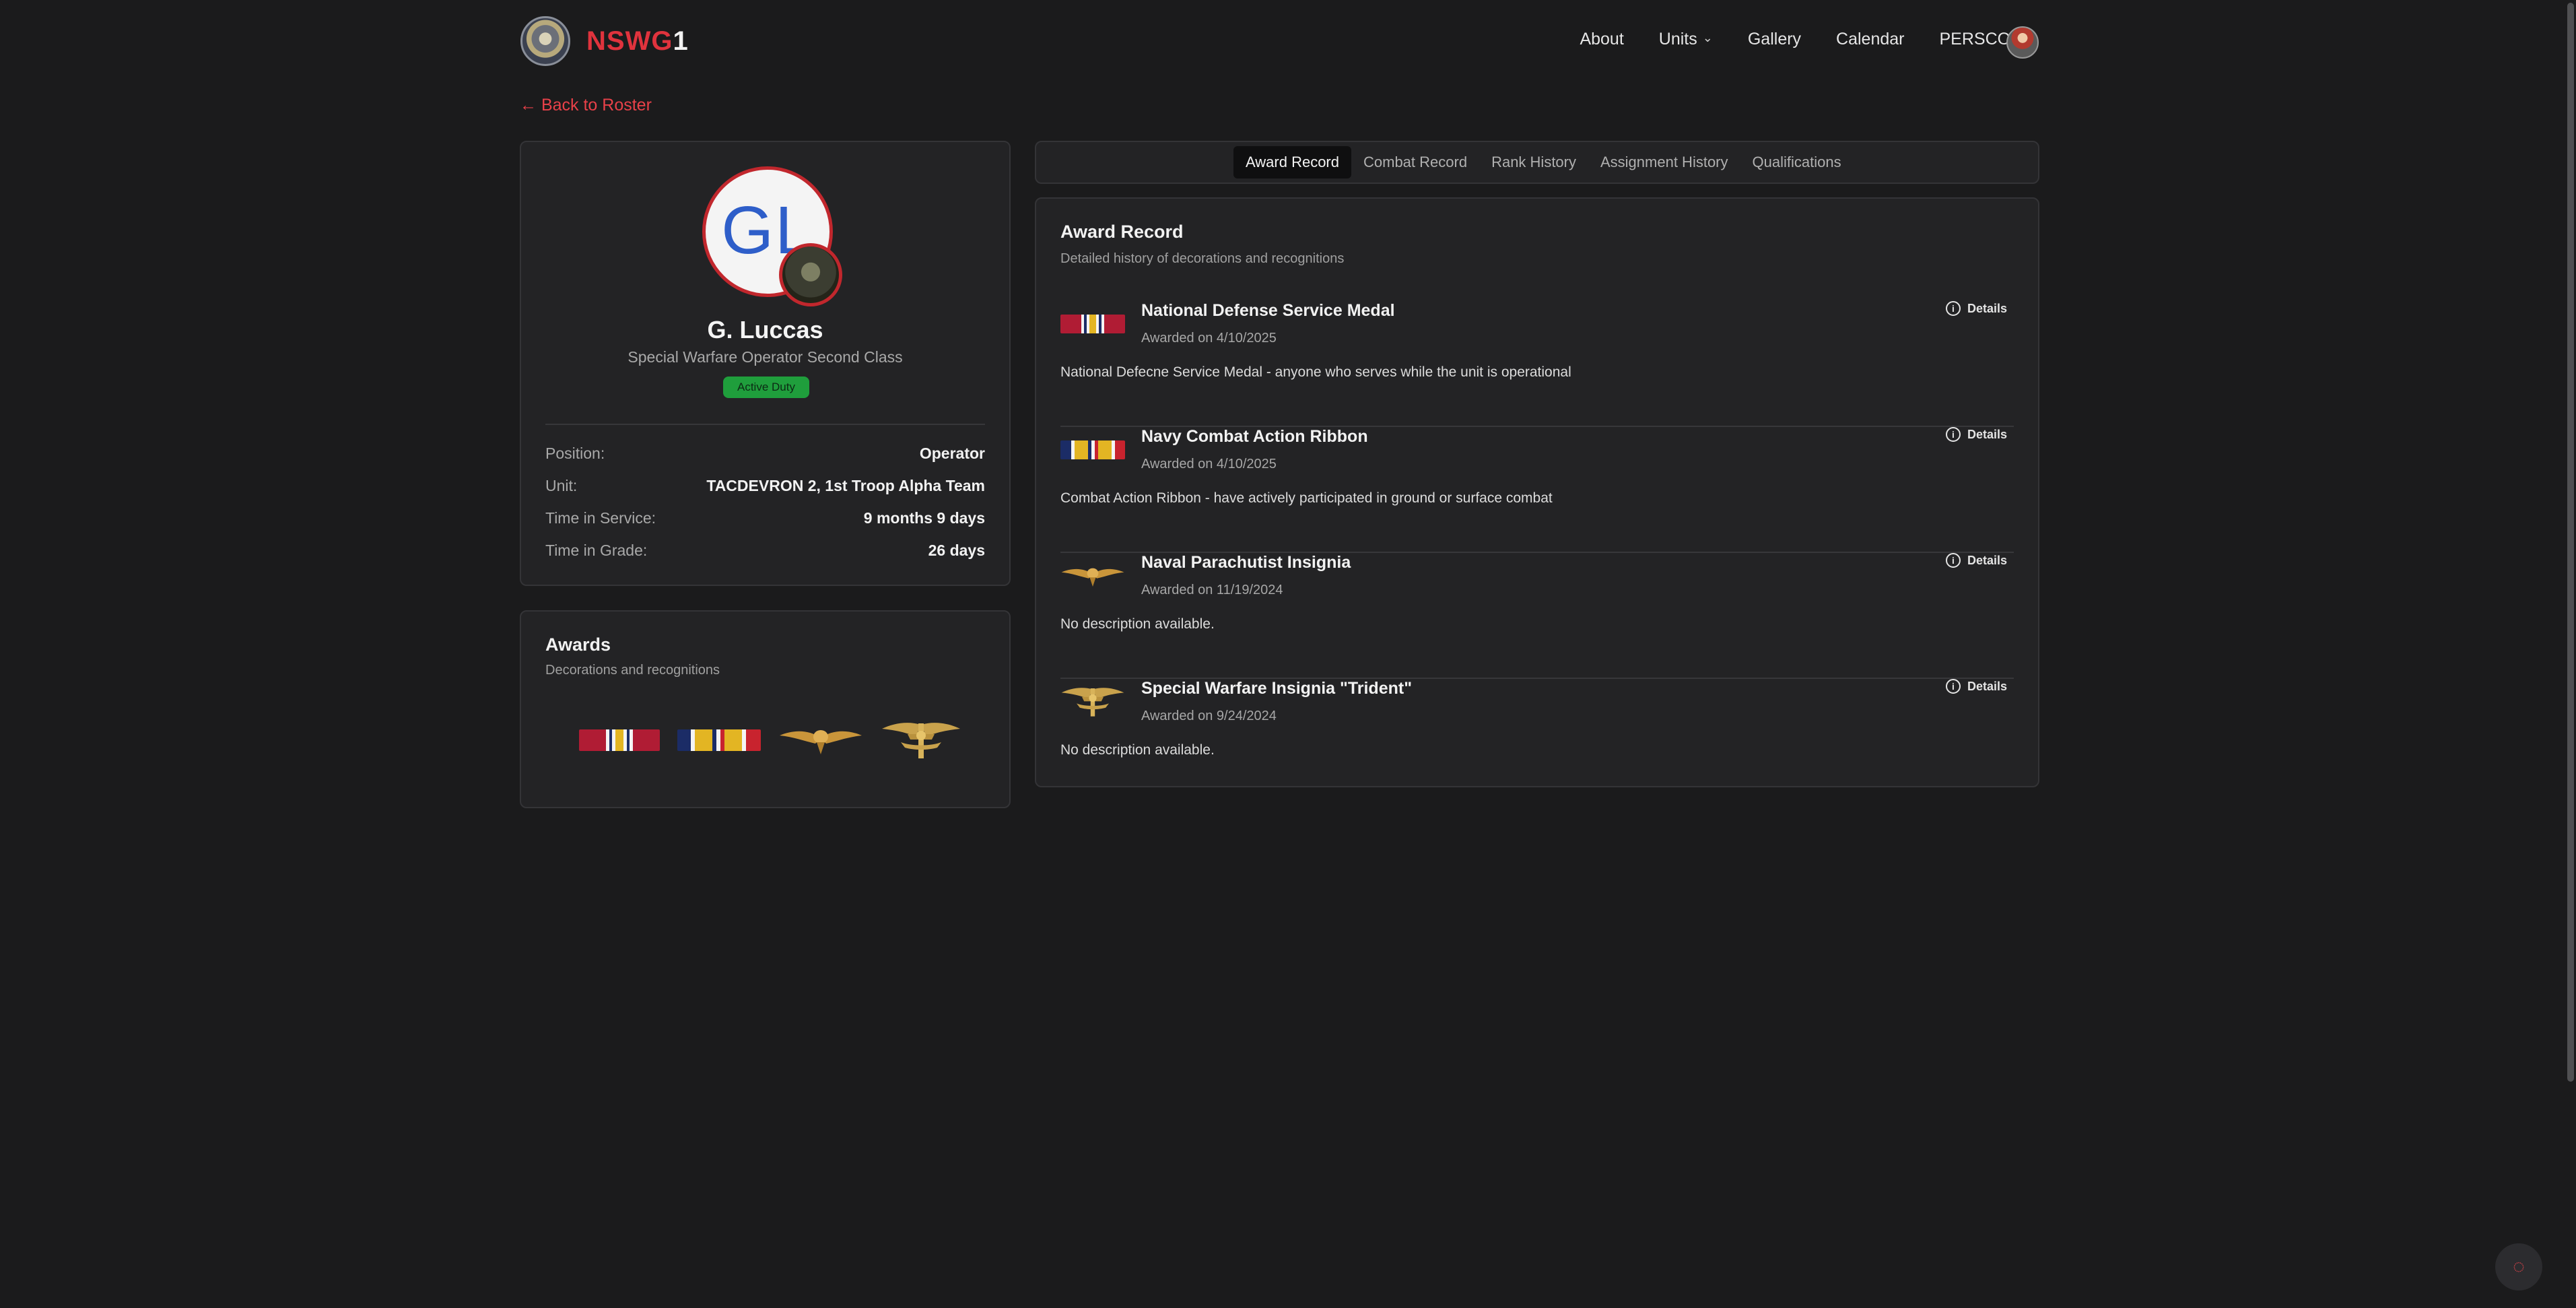 This screenshot has height=1308, width=2576. I want to click on page-scrollbar, so click(2570, 654).